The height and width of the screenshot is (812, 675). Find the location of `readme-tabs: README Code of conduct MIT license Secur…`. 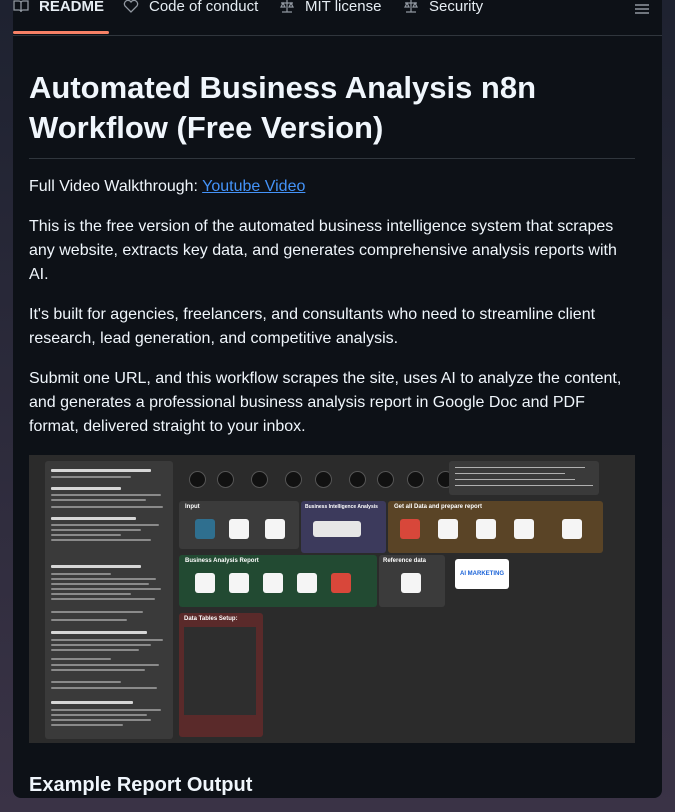

readme-tabs: README Code of conduct MIT license Secur… is located at coordinates (337, 18).